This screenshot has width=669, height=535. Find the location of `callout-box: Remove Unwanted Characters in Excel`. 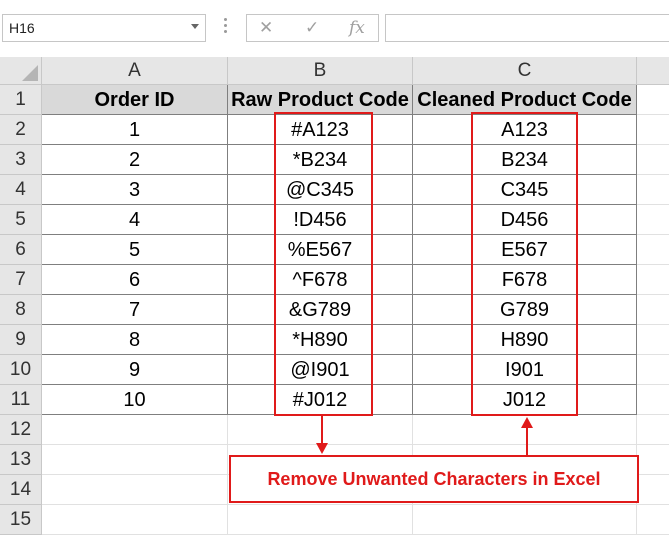

callout-box: Remove Unwanted Characters in Excel is located at coordinates (434, 479).